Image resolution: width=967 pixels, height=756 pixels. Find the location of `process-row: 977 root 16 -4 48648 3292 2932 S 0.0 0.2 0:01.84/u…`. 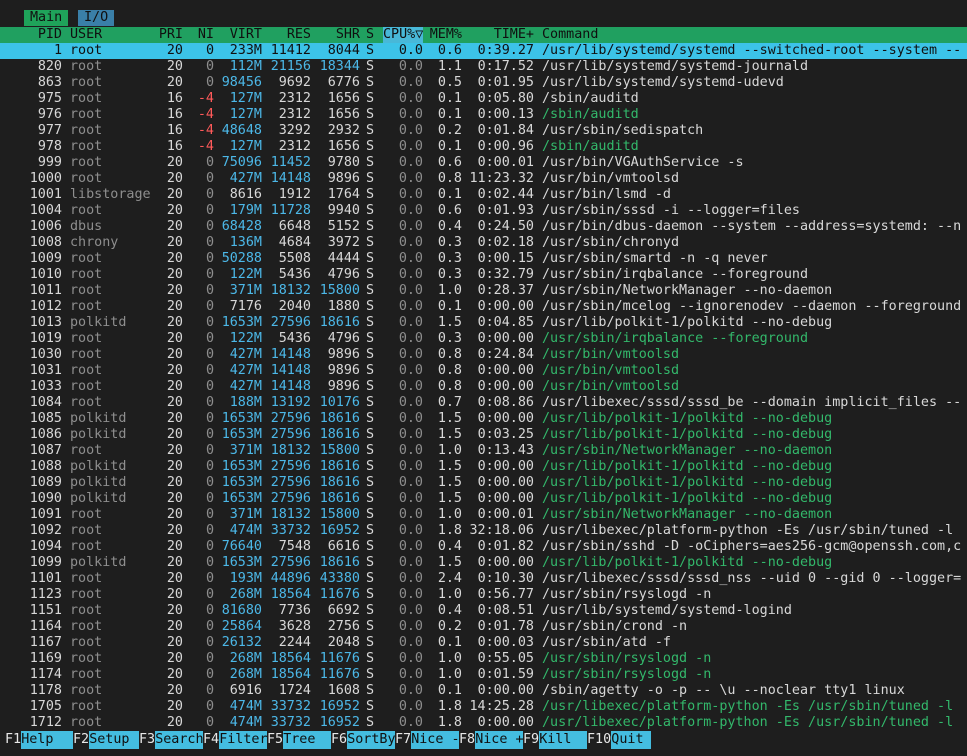

process-row: 977 root 16 -4 48648 3292 2932 S 0.0 0.2 0:01.84/u… is located at coordinates (483, 131).